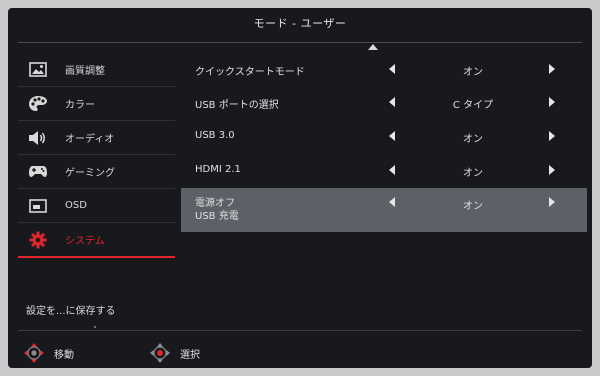 The width and height of the screenshot is (600, 376). Describe the element at coordinates (237, 105) in the screenshot. I see `setting-label: USB ポートの選択` at that location.